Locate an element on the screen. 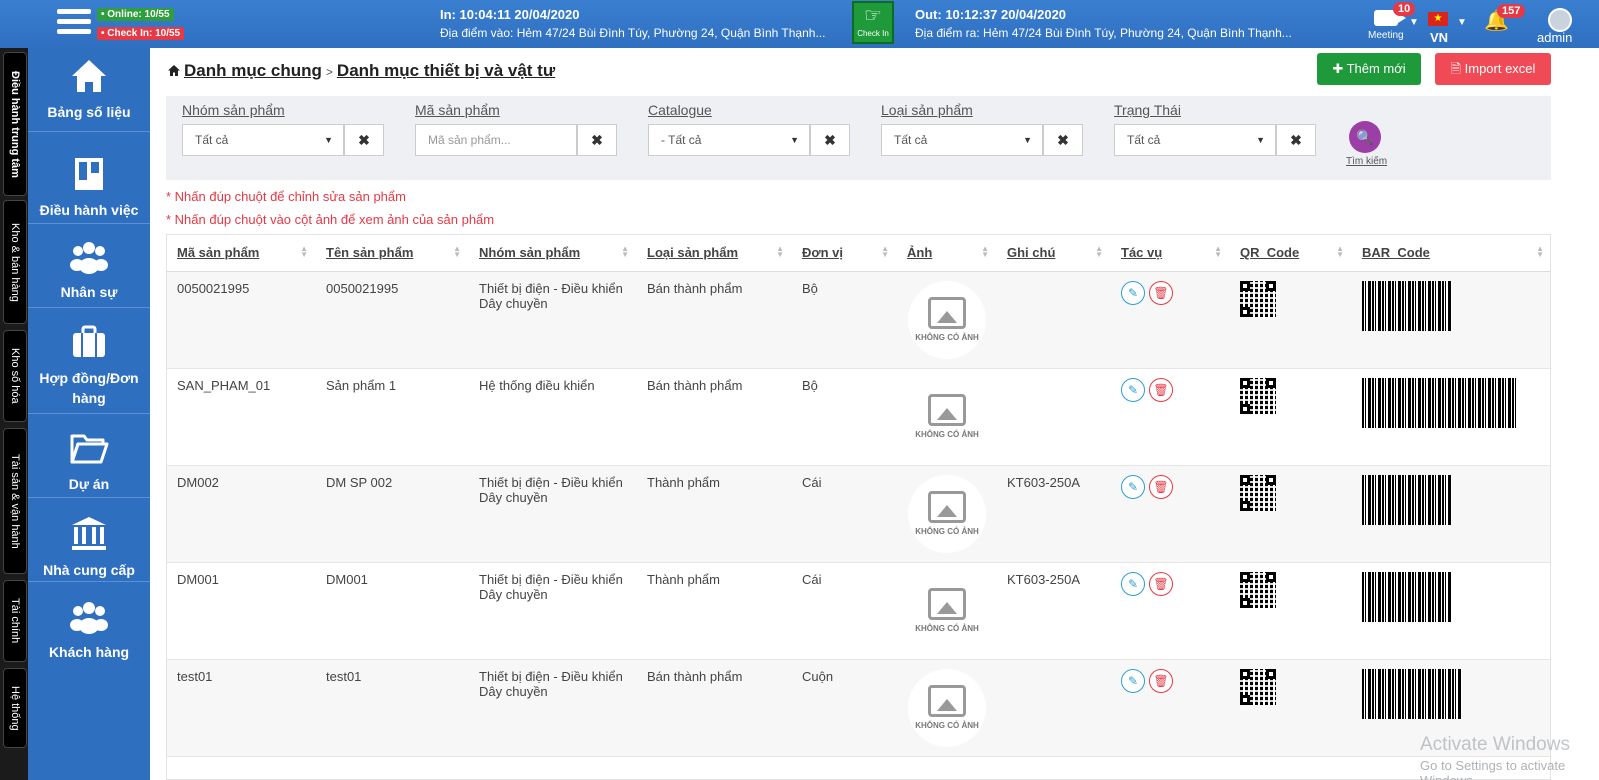 Image resolution: width=1599 pixels, height=780 pixels. import-excel-label: Import excel is located at coordinates (1500, 68).